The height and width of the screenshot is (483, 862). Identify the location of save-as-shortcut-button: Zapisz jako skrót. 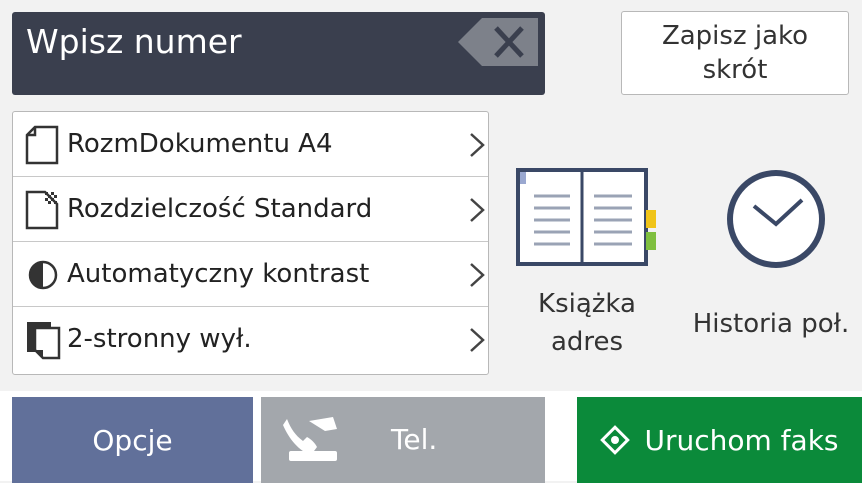
(735, 53).